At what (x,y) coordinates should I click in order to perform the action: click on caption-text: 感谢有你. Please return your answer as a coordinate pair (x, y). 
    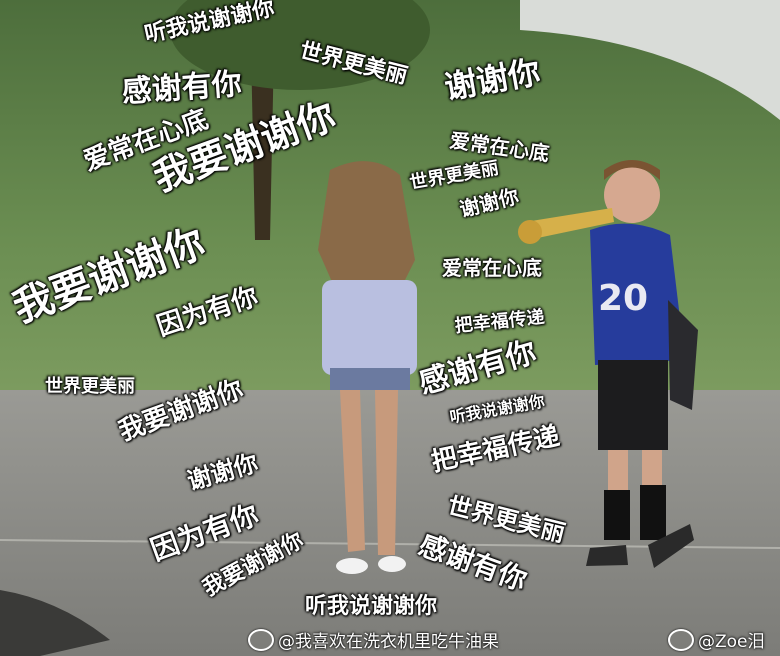
    Looking at the image, I should click on (181, 88).